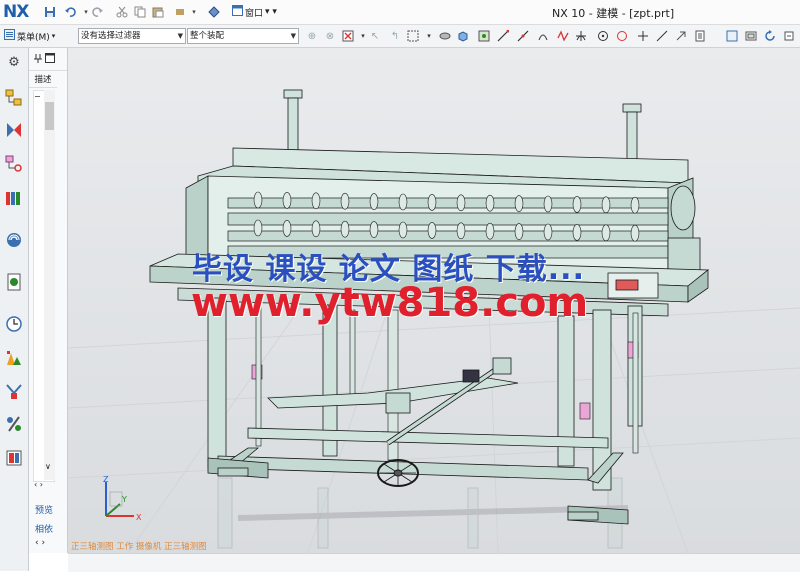 The height and width of the screenshot is (572, 800). Describe the element at coordinates (413, 36) in the screenshot. I see `rectangle-select-icon` at that location.